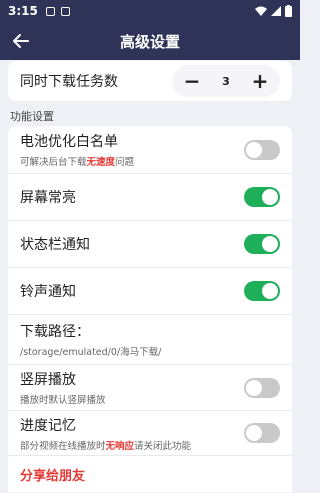 The width and height of the screenshot is (320, 493). What do you see at coordinates (50, 11) in the screenshot?
I see `notification-icon` at bounding box center [50, 11].